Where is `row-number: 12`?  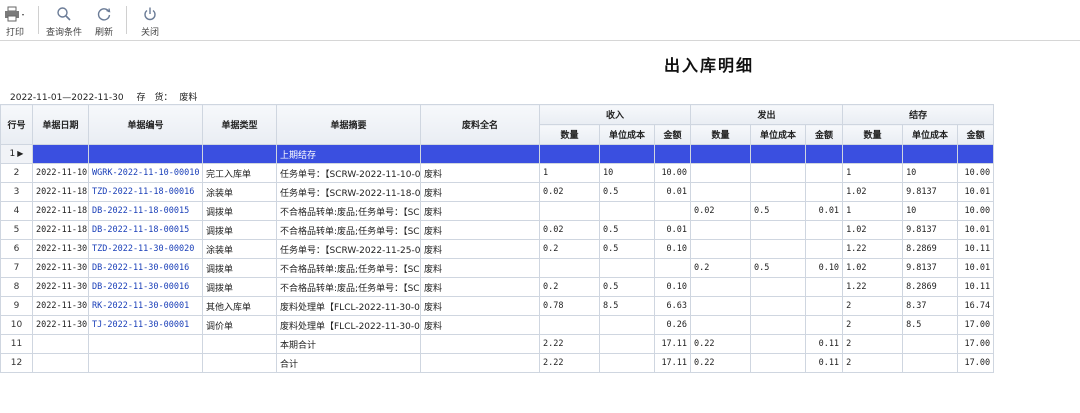
row-number: 12 is located at coordinates (16, 363).